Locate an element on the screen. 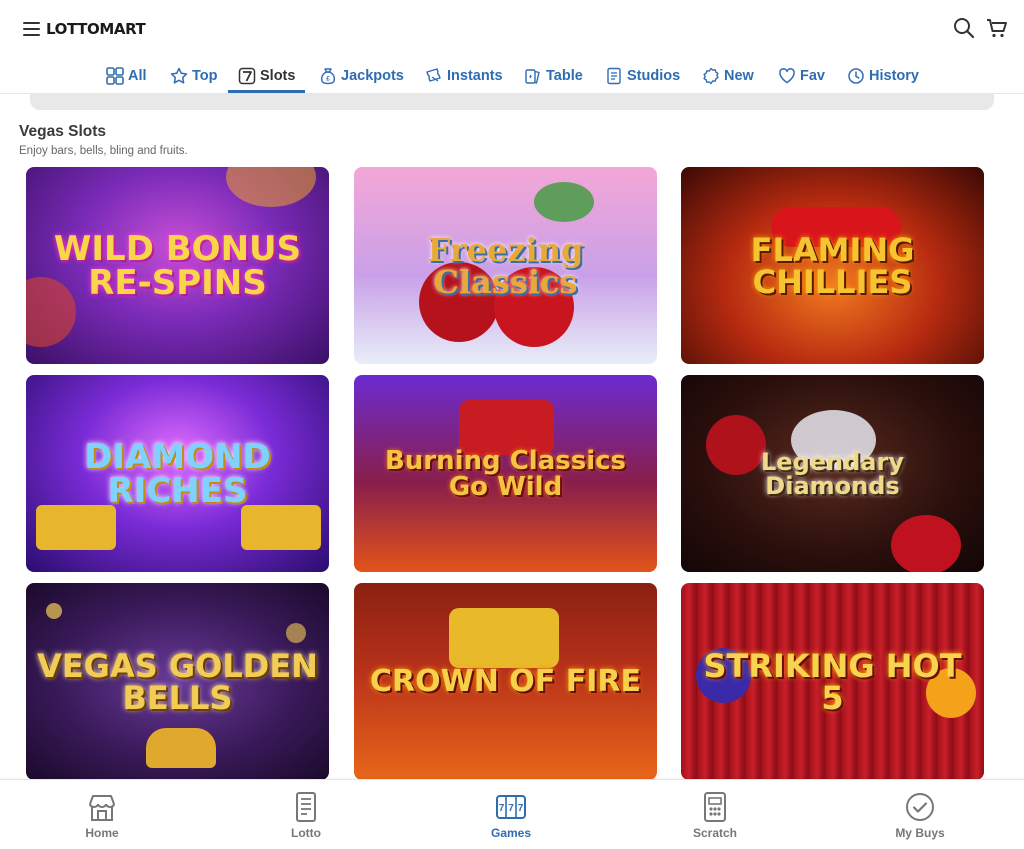 Image resolution: width=1024 pixels, height=849 pixels. lotto-icon is located at coordinates (306, 807).